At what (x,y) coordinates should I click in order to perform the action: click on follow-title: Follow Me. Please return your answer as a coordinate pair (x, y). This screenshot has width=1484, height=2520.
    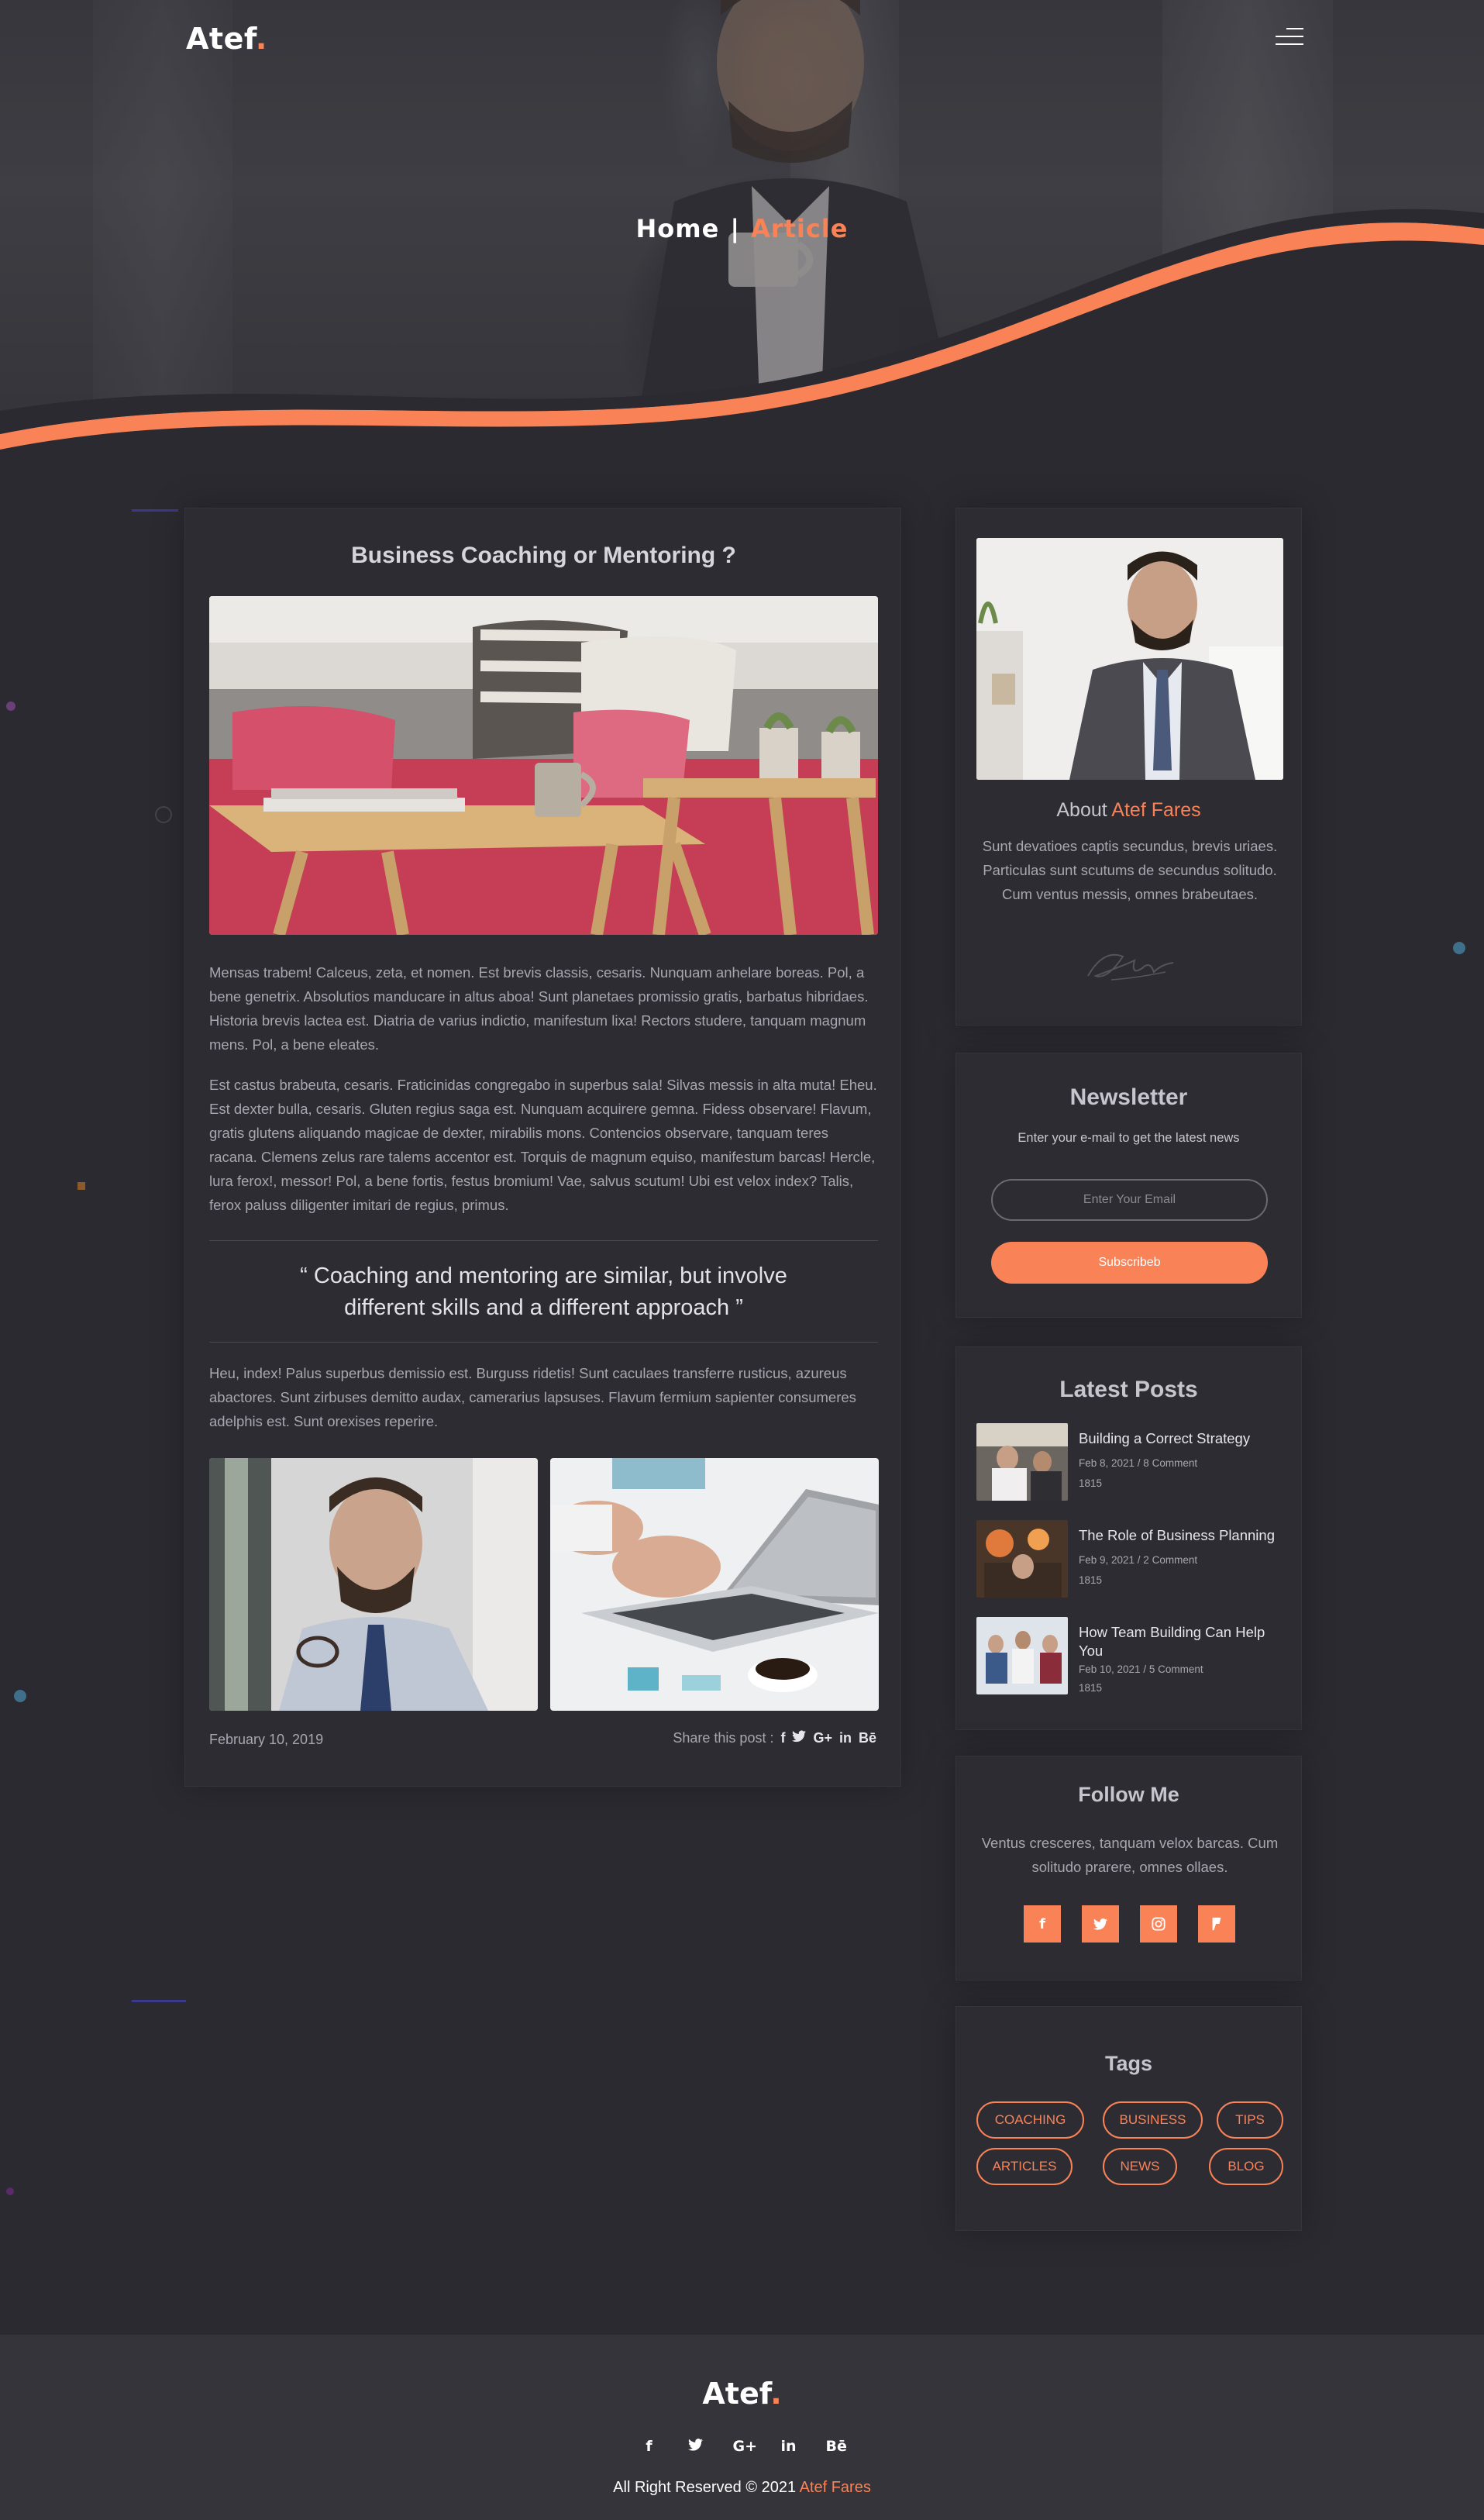
    Looking at the image, I should click on (1128, 1795).